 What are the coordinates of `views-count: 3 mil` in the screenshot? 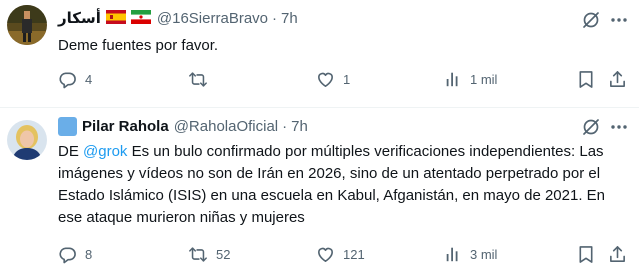 It's located at (484, 254).